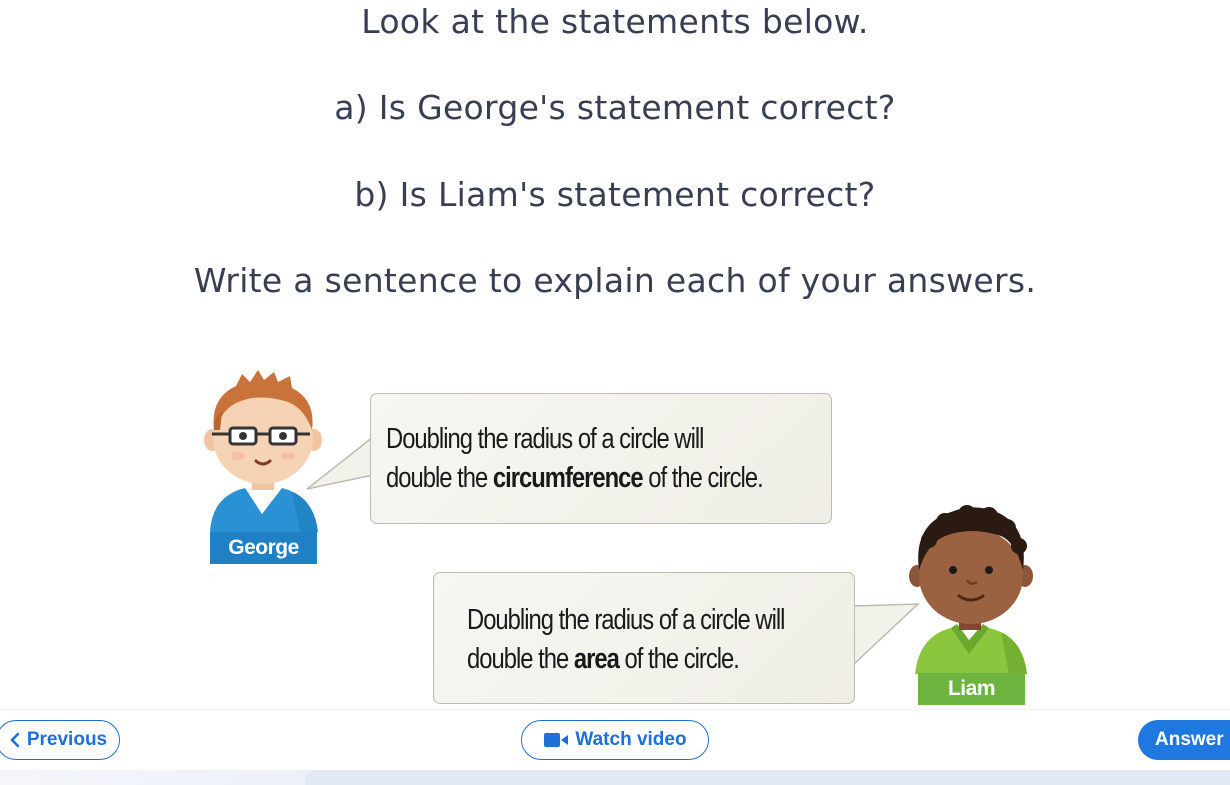 The image size is (1230, 785). What do you see at coordinates (971, 689) in the screenshot?
I see `liam-name-tag: Liam` at bounding box center [971, 689].